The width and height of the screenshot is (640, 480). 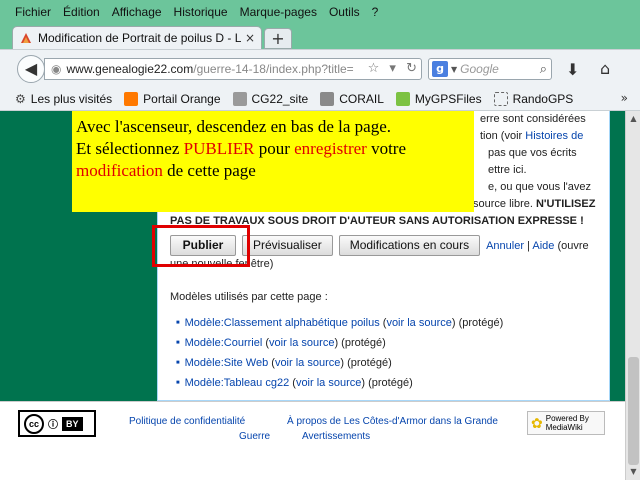 What do you see at coordinates (633, 472) in the screenshot?
I see `scroll-down-icon: ▼` at bounding box center [633, 472].